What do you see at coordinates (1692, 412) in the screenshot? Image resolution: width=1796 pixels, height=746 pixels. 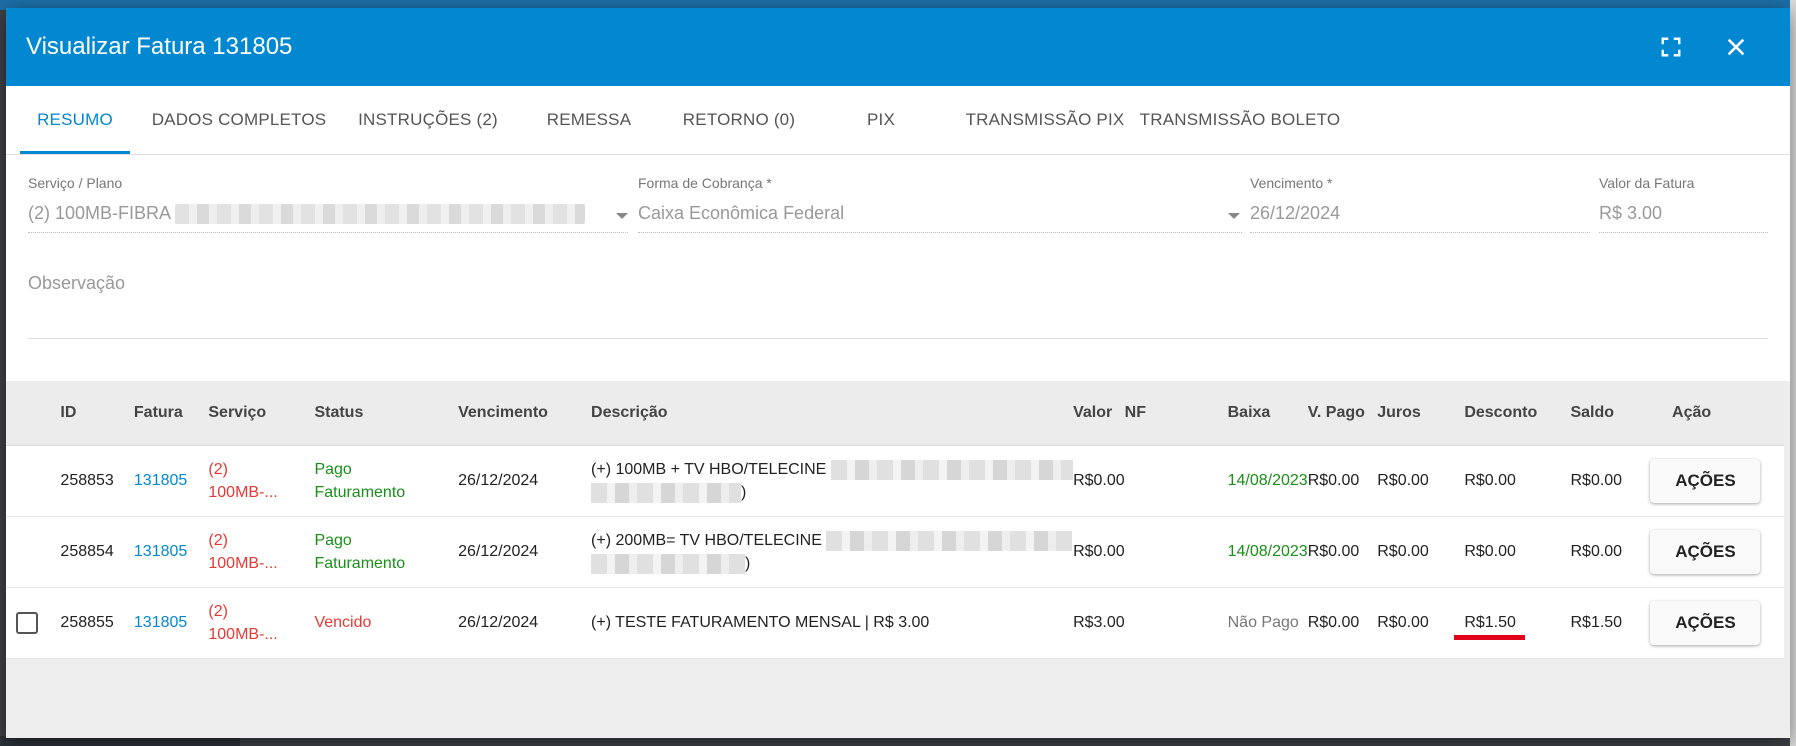 I see `header-acao: Ação` at bounding box center [1692, 412].